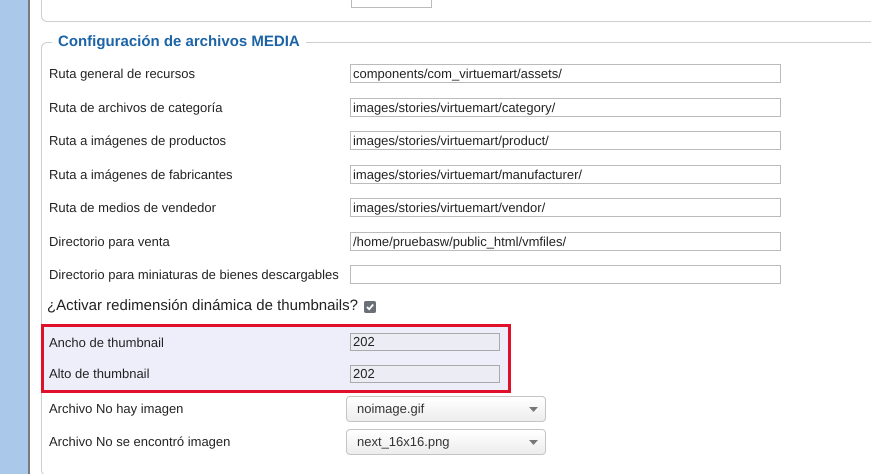 This screenshot has height=474, width=871. Describe the element at coordinates (116, 409) in the screenshot. I see `field-label: Archivo No hay imagen` at that location.